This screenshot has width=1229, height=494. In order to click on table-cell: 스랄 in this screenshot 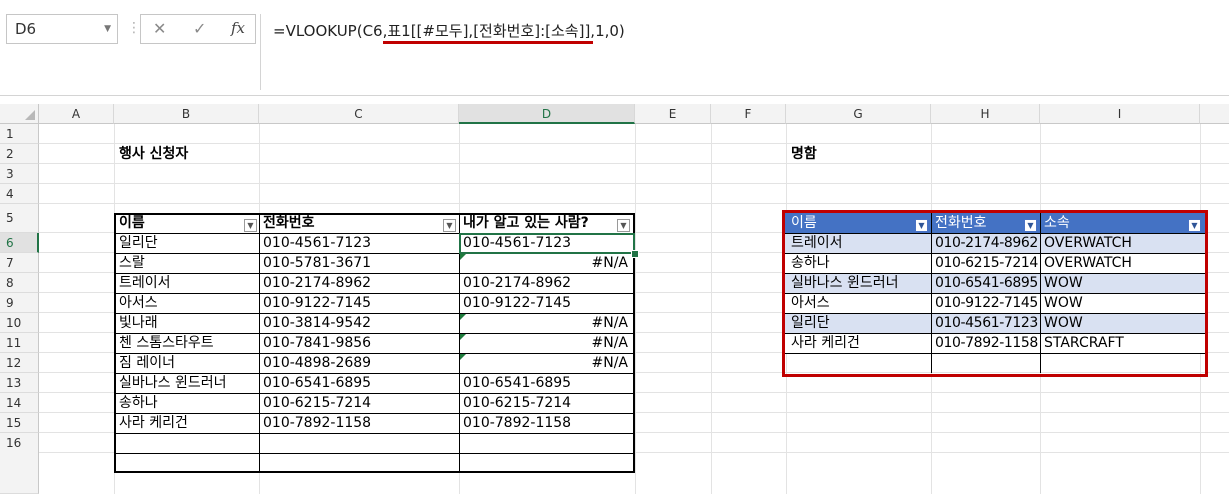, I will do `click(187, 263)`.